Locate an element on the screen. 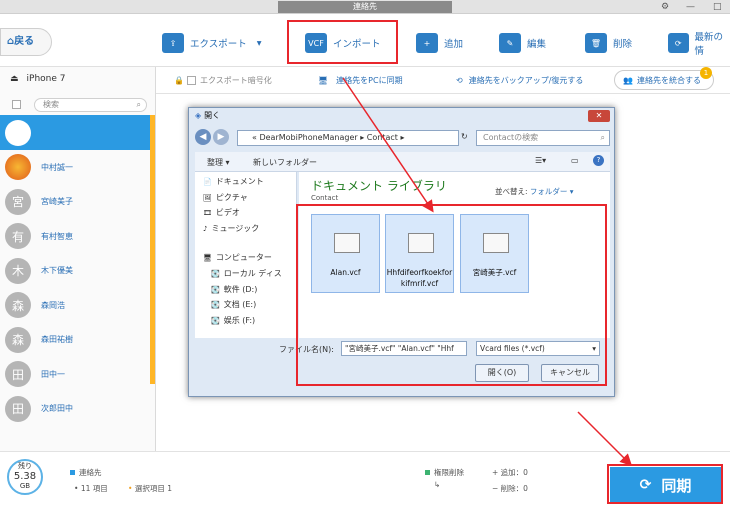 The width and height of the screenshot is (730, 507). device-row: ⏏ iPhone 7 is located at coordinates (37, 79).